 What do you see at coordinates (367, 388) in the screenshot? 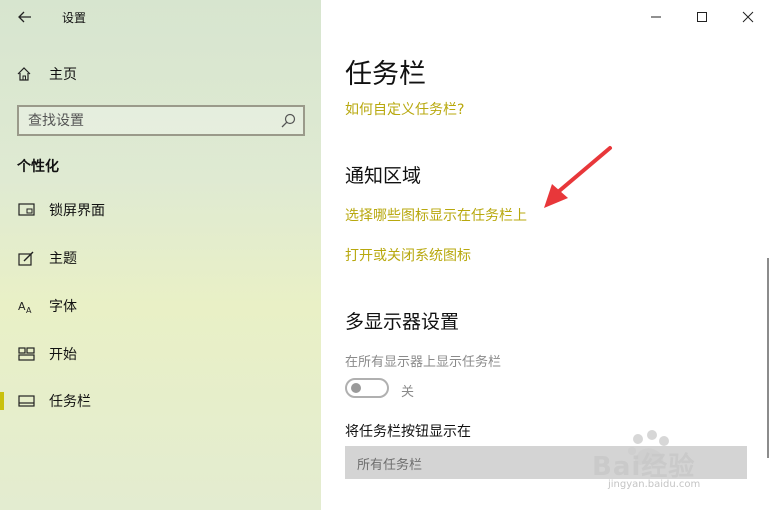
I see `show-all-displays-toggle` at bounding box center [367, 388].